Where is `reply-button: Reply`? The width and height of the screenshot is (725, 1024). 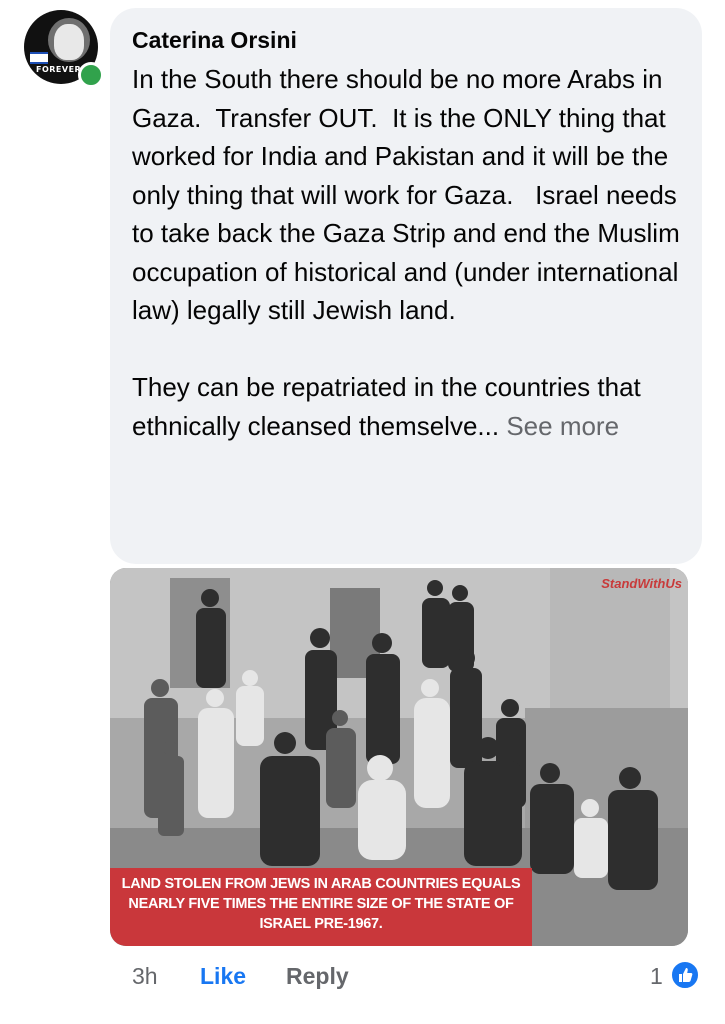
reply-button: Reply is located at coordinates (317, 976).